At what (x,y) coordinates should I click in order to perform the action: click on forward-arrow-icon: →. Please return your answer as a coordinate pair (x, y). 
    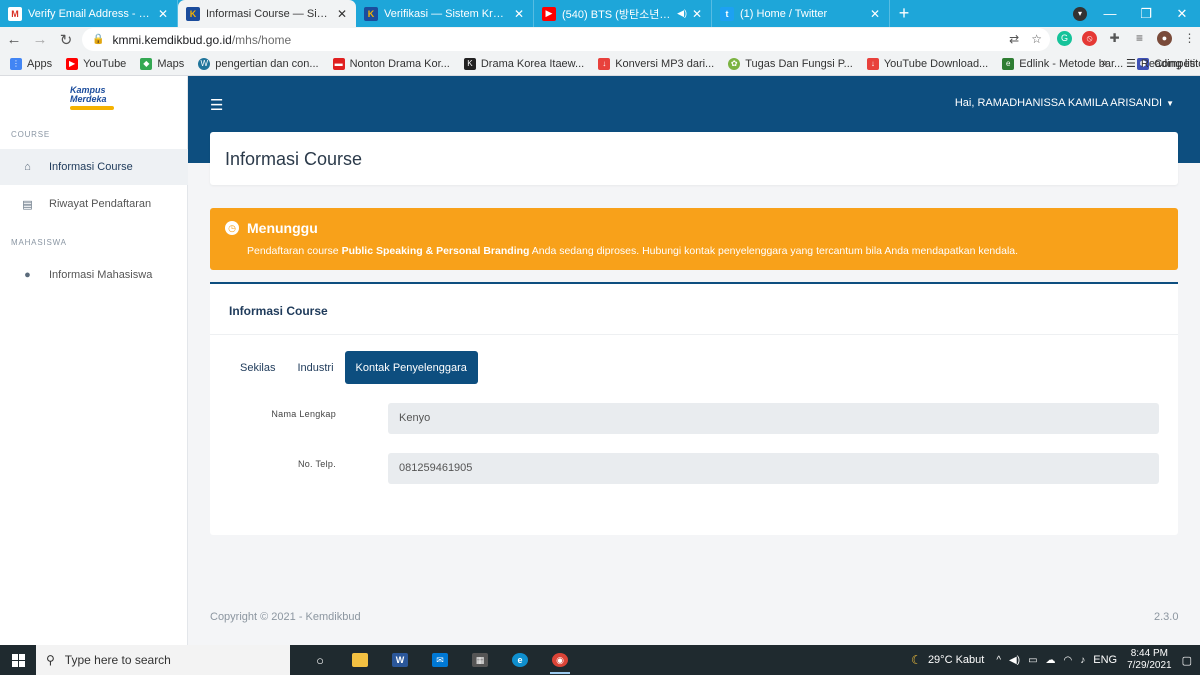
    Looking at the image, I should click on (40, 39).